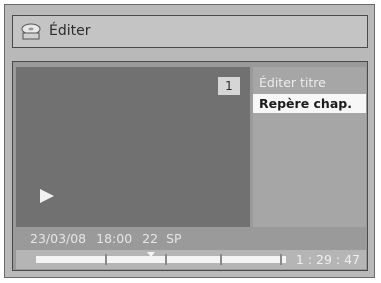 The width and height of the screenshot is (381, 283). I want to click on title-bar: Éditer, so click(190, 31).